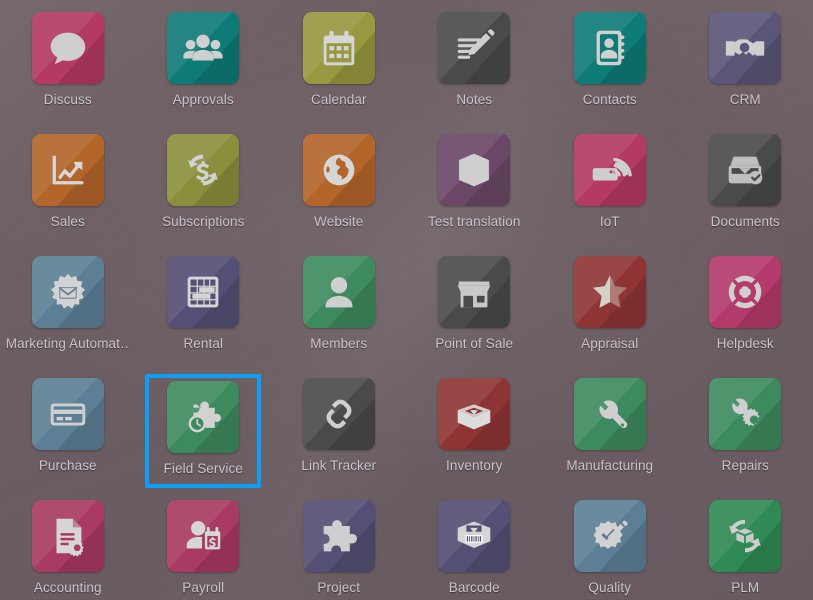 Image resolution: width=813 pixels, height=600 pixels. Describe the element at coordinates (339, 466) in the screenshot. I see `app-label: Link Tracker` at that location.